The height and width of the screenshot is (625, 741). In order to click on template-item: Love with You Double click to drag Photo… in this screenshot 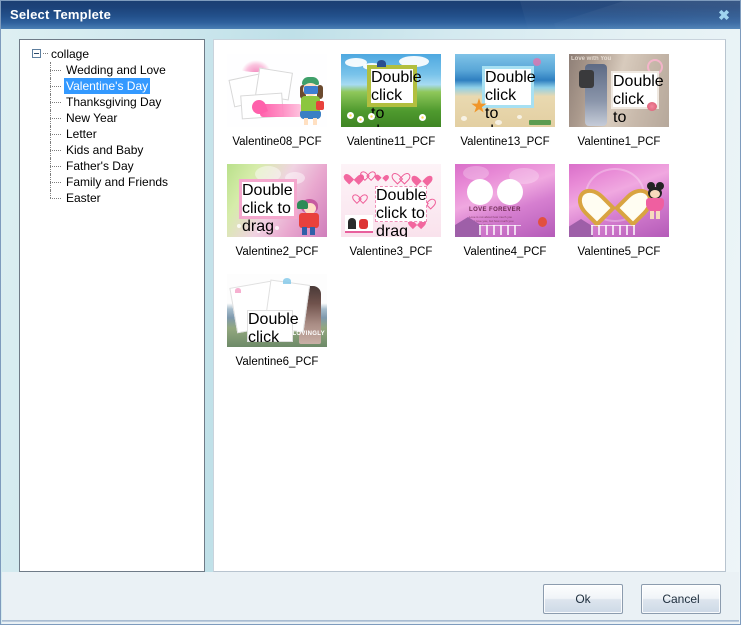, I will do `click(619, 101)`.